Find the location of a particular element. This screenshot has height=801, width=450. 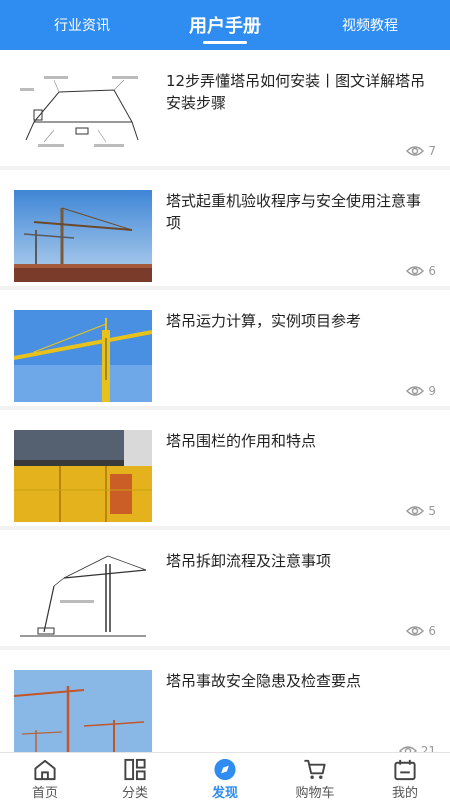

nav-discover: 发现 is located at coordinates (225, 777).